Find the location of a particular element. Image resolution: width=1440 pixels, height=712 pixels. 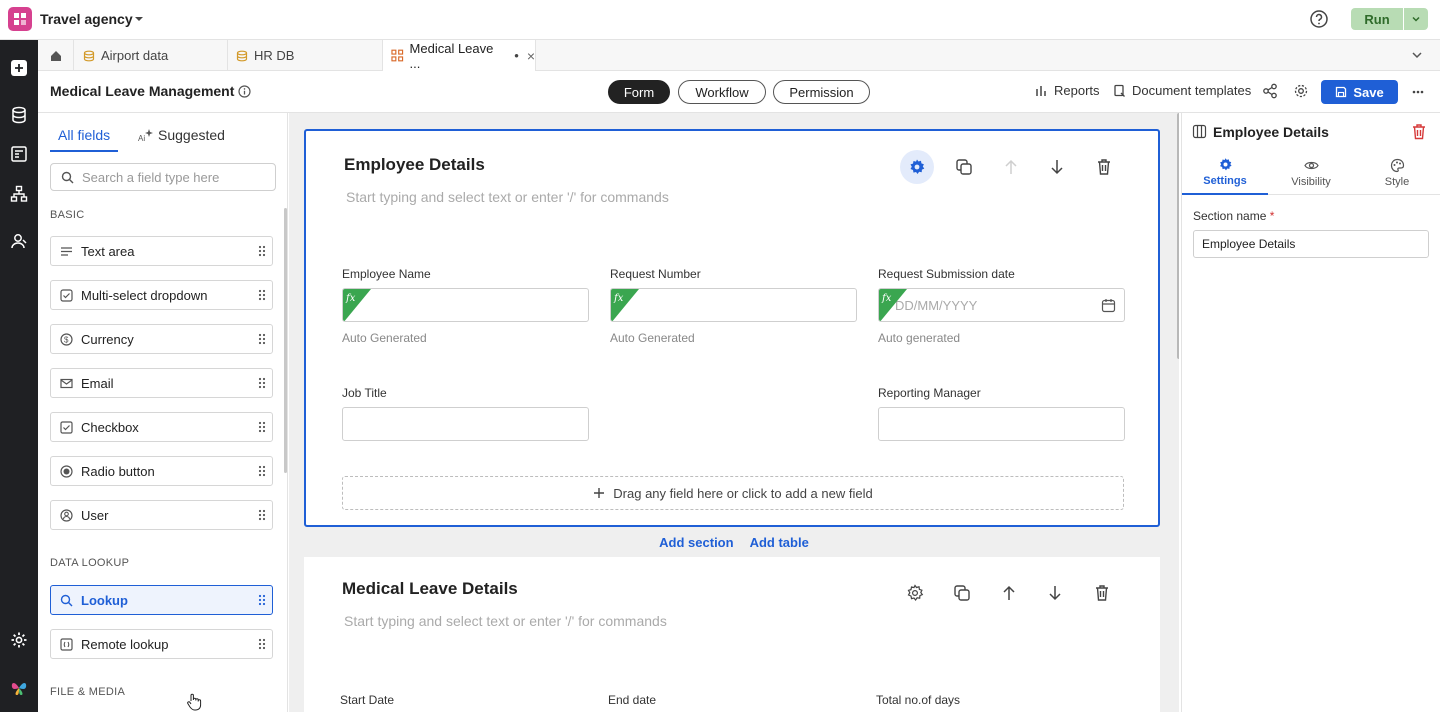

tab-visibility: Visibility is located at coordinates (1311, 173).